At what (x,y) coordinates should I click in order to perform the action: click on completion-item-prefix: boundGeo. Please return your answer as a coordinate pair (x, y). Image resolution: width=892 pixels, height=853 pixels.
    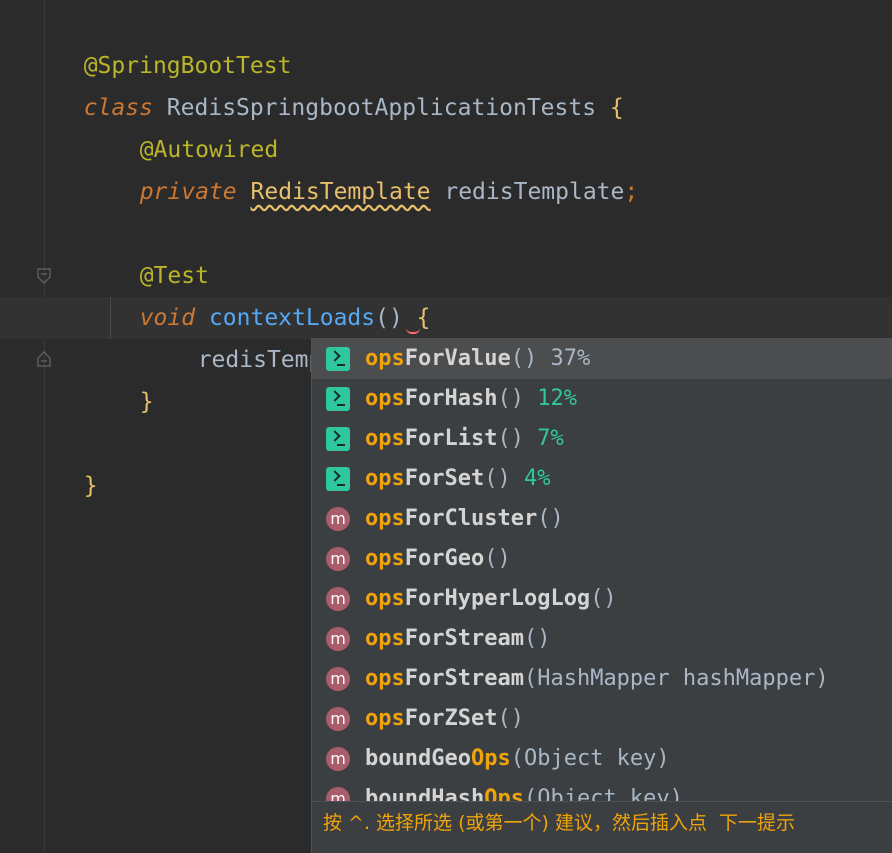
    Looking at the image, I should click on (418, 758).